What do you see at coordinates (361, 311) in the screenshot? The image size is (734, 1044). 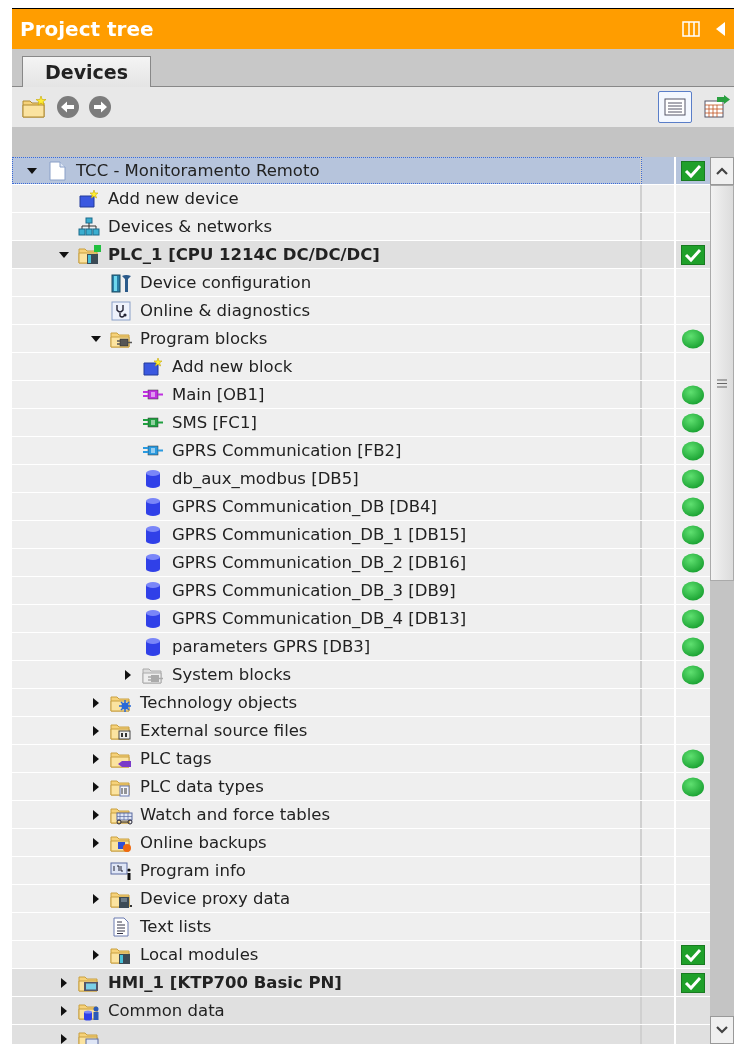 I see `tree-row: Online & diagnostics` at bounding box center [361, 311].